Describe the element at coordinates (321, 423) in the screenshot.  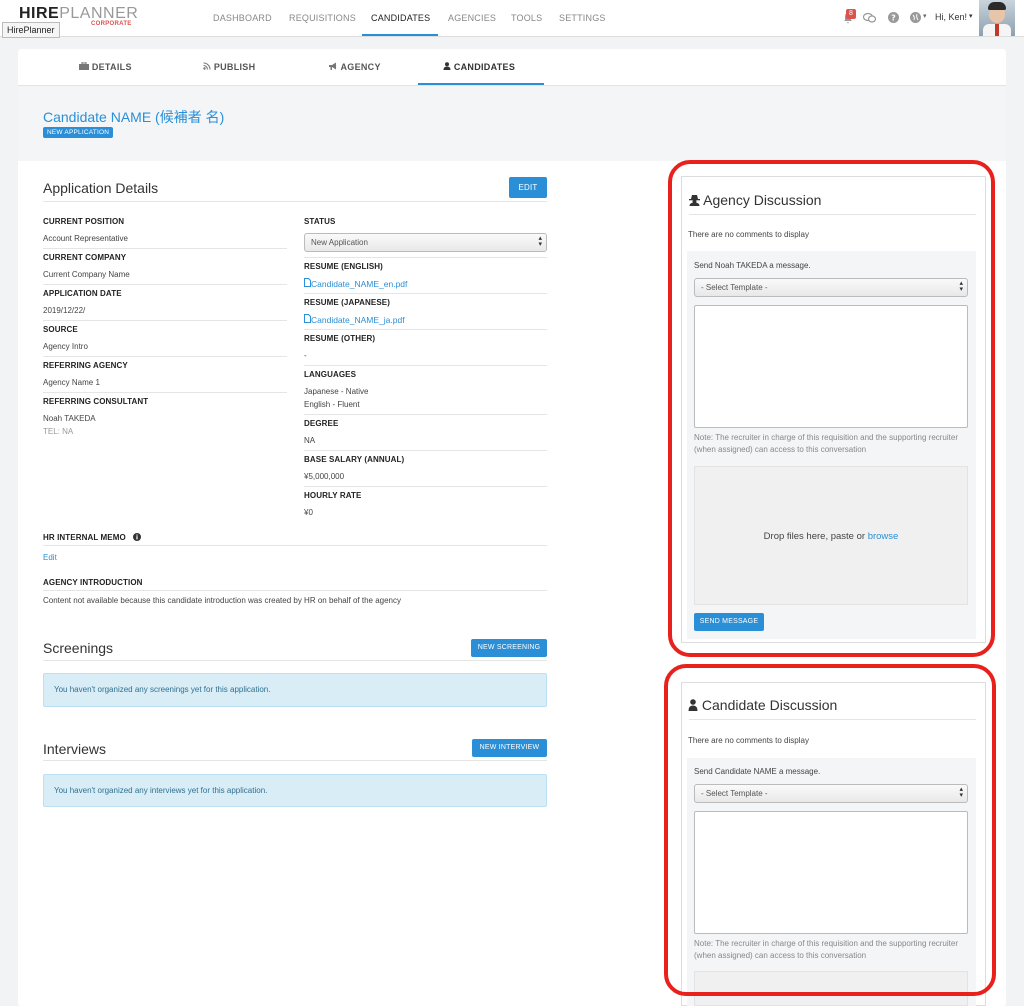
I see `degree-label: DEGREE` at that location.